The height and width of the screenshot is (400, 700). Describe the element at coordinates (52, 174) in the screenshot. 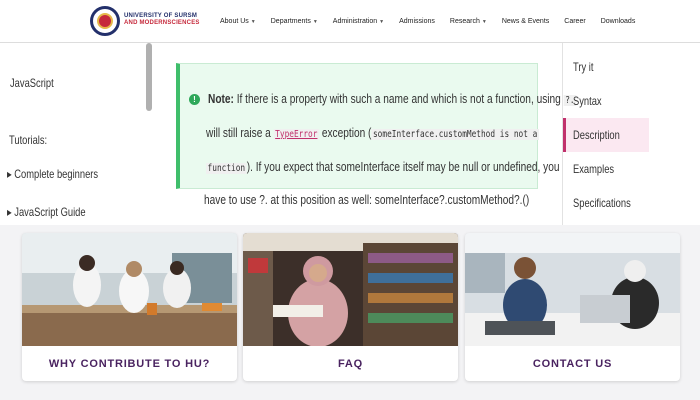

I see `sidebar-link-complete-beginners: ▸ Complete beginners` at that location.